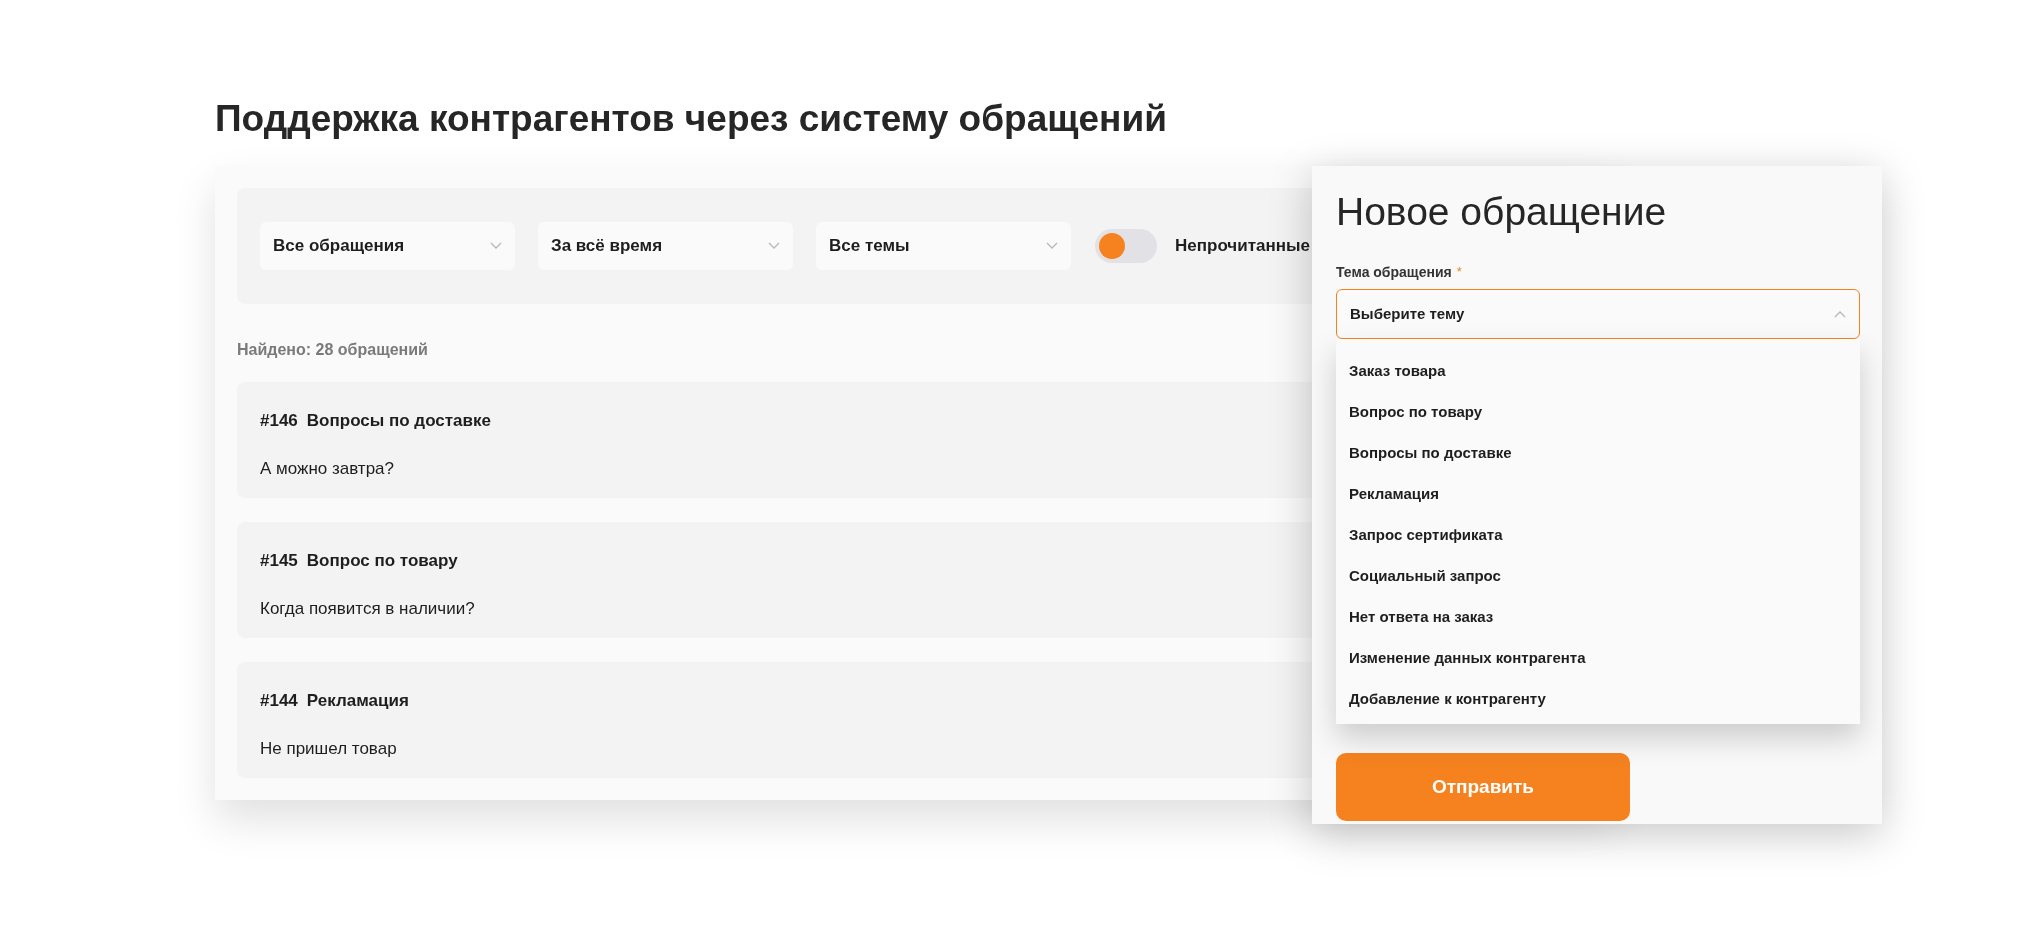 The width and height of the screenshot is (2032, 936). What do you see at coordinates (1840, 314) in the screenshot?
I see `chevron-up-icon` at bounding box center [1840, 314].